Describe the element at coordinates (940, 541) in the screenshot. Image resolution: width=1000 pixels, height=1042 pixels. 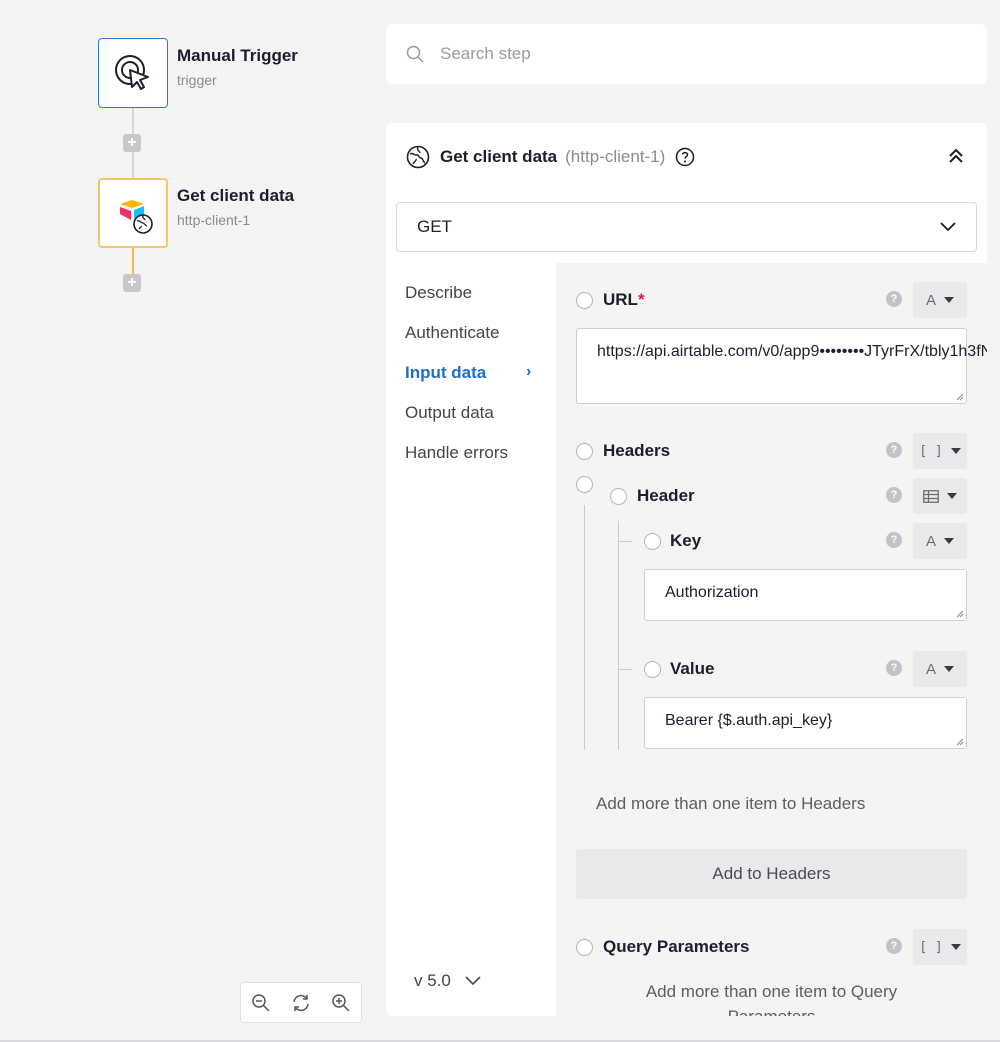
I see `key-type-select: A` at that location.